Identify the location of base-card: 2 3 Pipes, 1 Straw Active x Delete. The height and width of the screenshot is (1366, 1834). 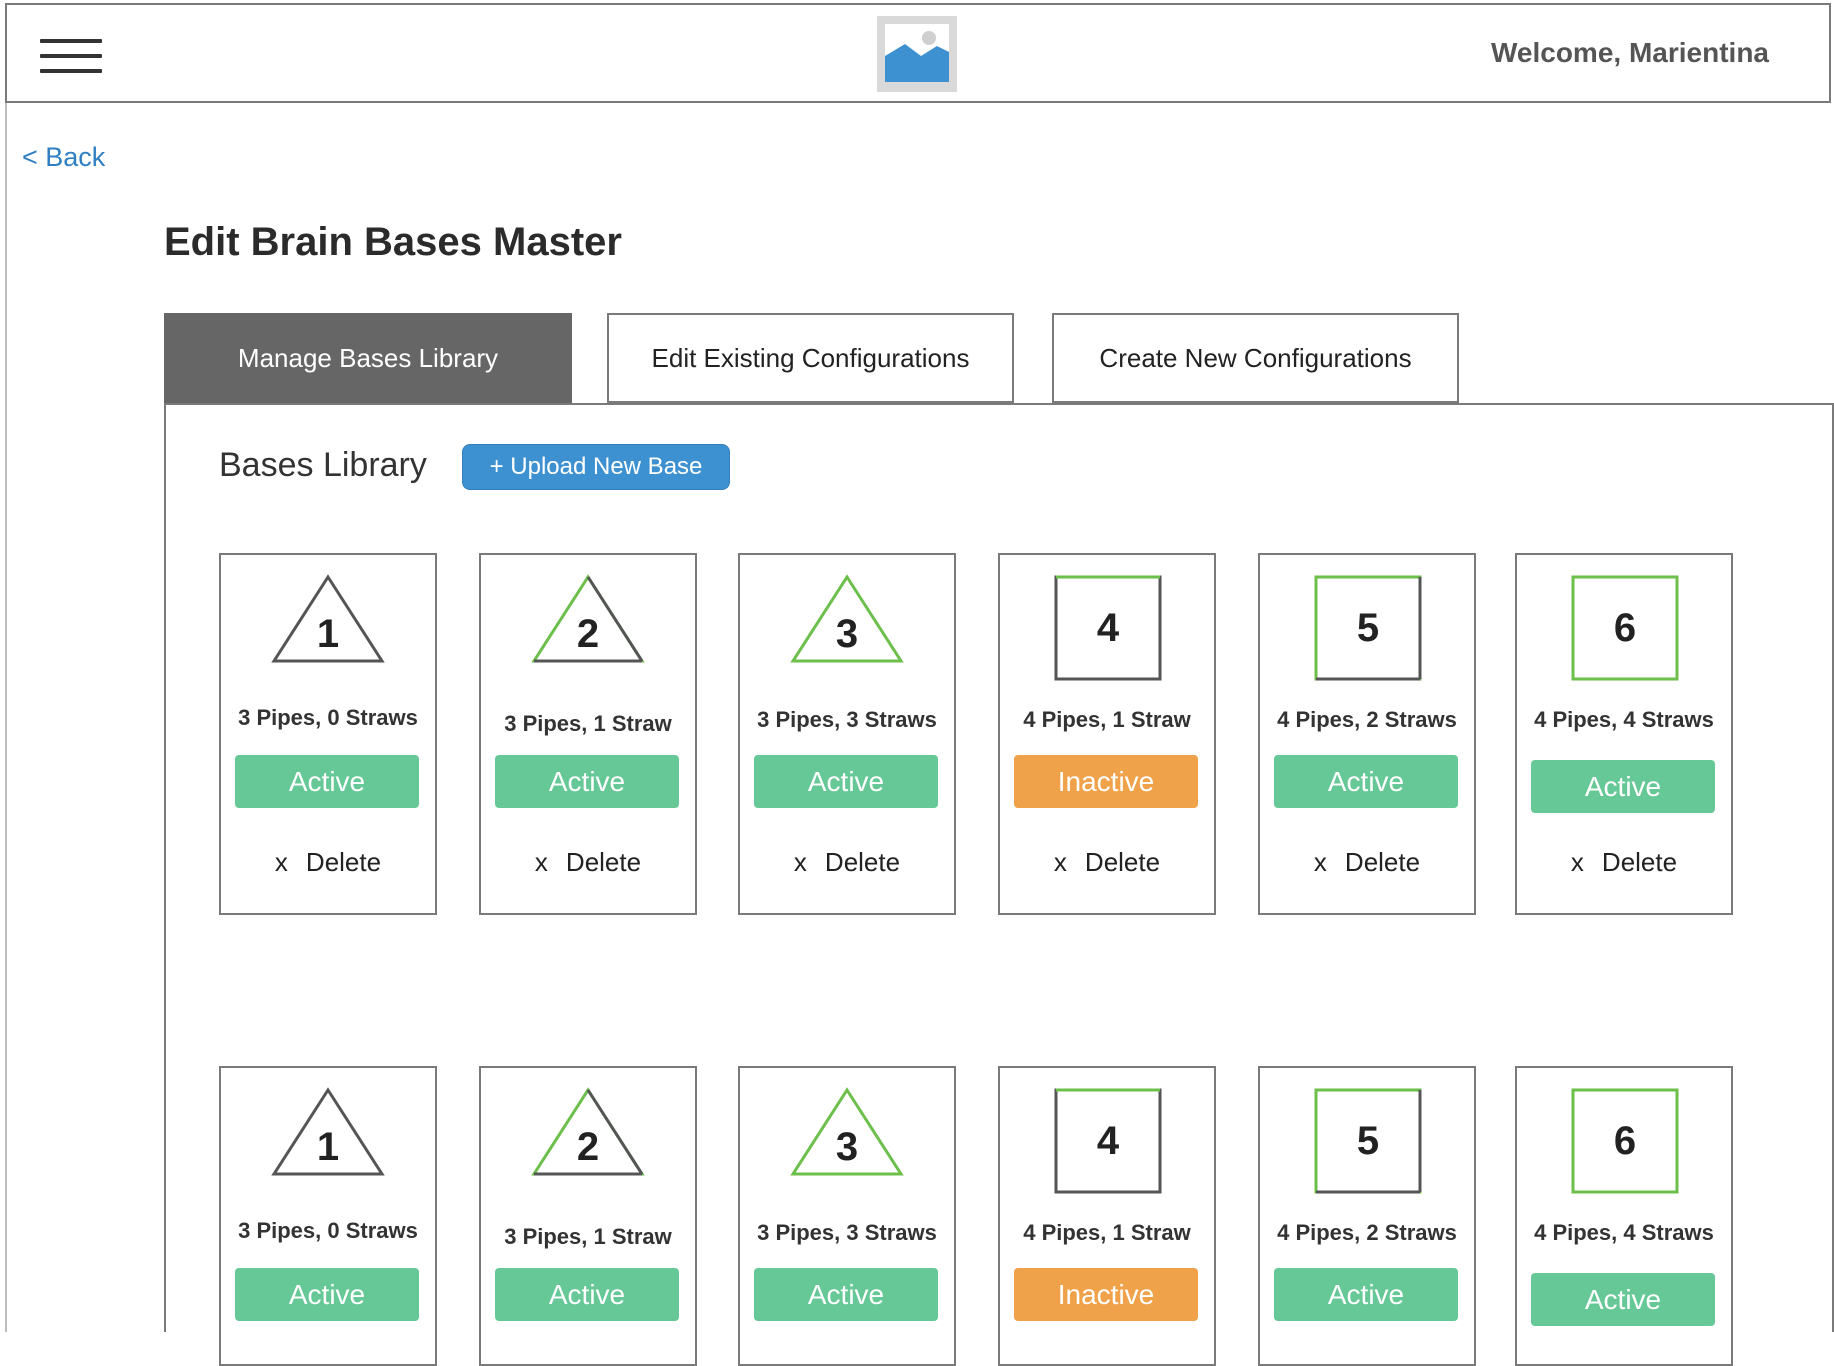
(588, 734).